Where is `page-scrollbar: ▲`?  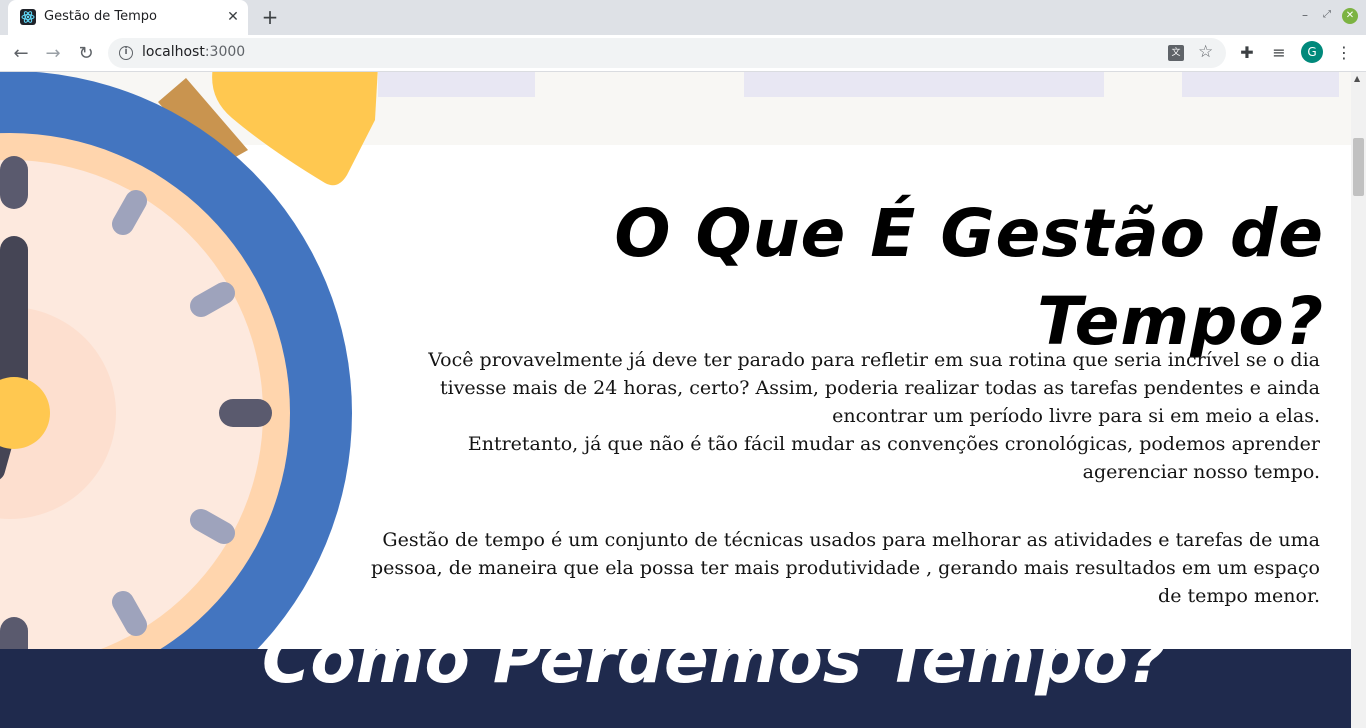 page-scrollbar: ▲ is located at coordinates (1358, 400).